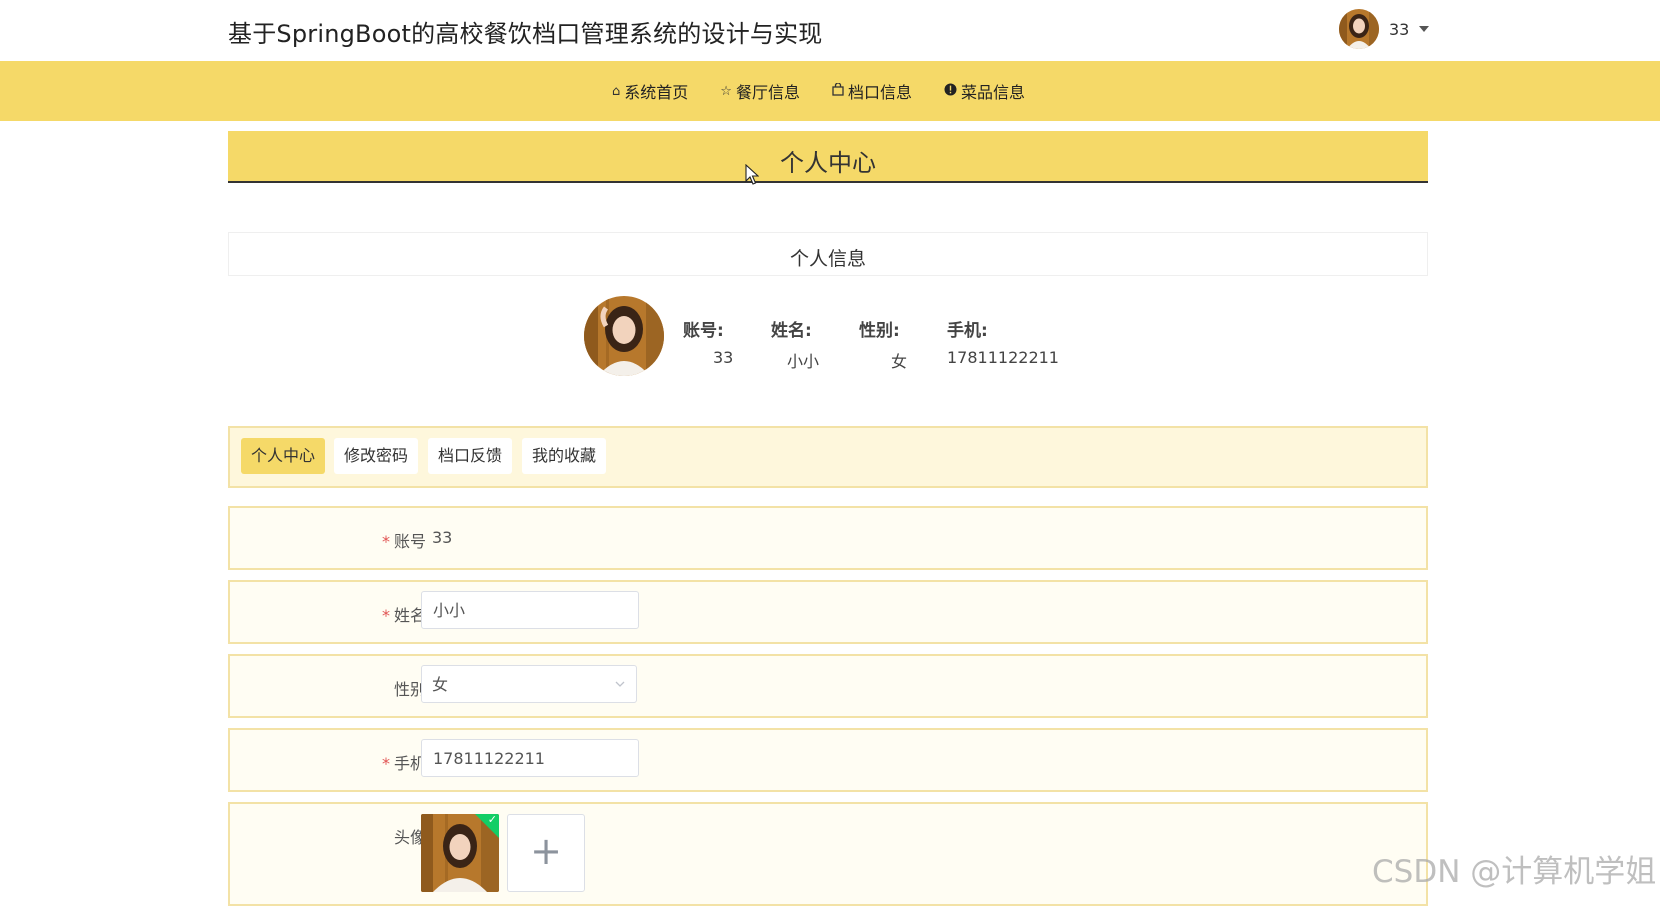 This screenshot has height=906, width=1660. Describe the element at coordinates (529, 684) in the screenshot. I see `gender-select: 女` at that location.